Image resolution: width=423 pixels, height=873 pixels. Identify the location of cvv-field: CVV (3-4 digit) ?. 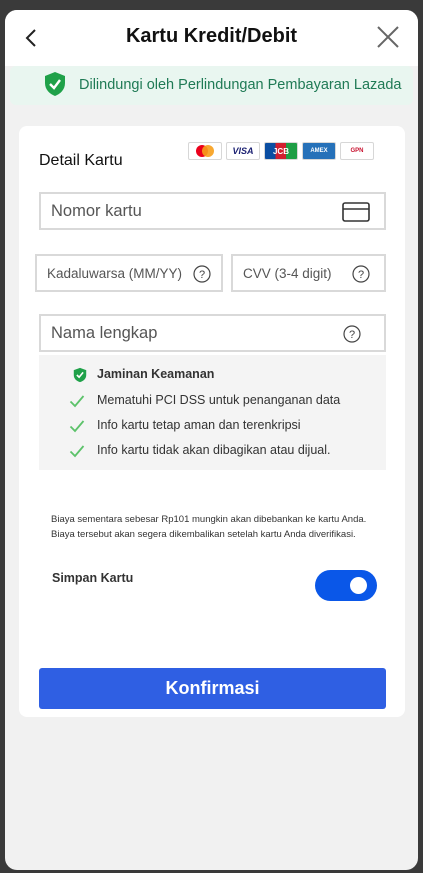
(308, 273).